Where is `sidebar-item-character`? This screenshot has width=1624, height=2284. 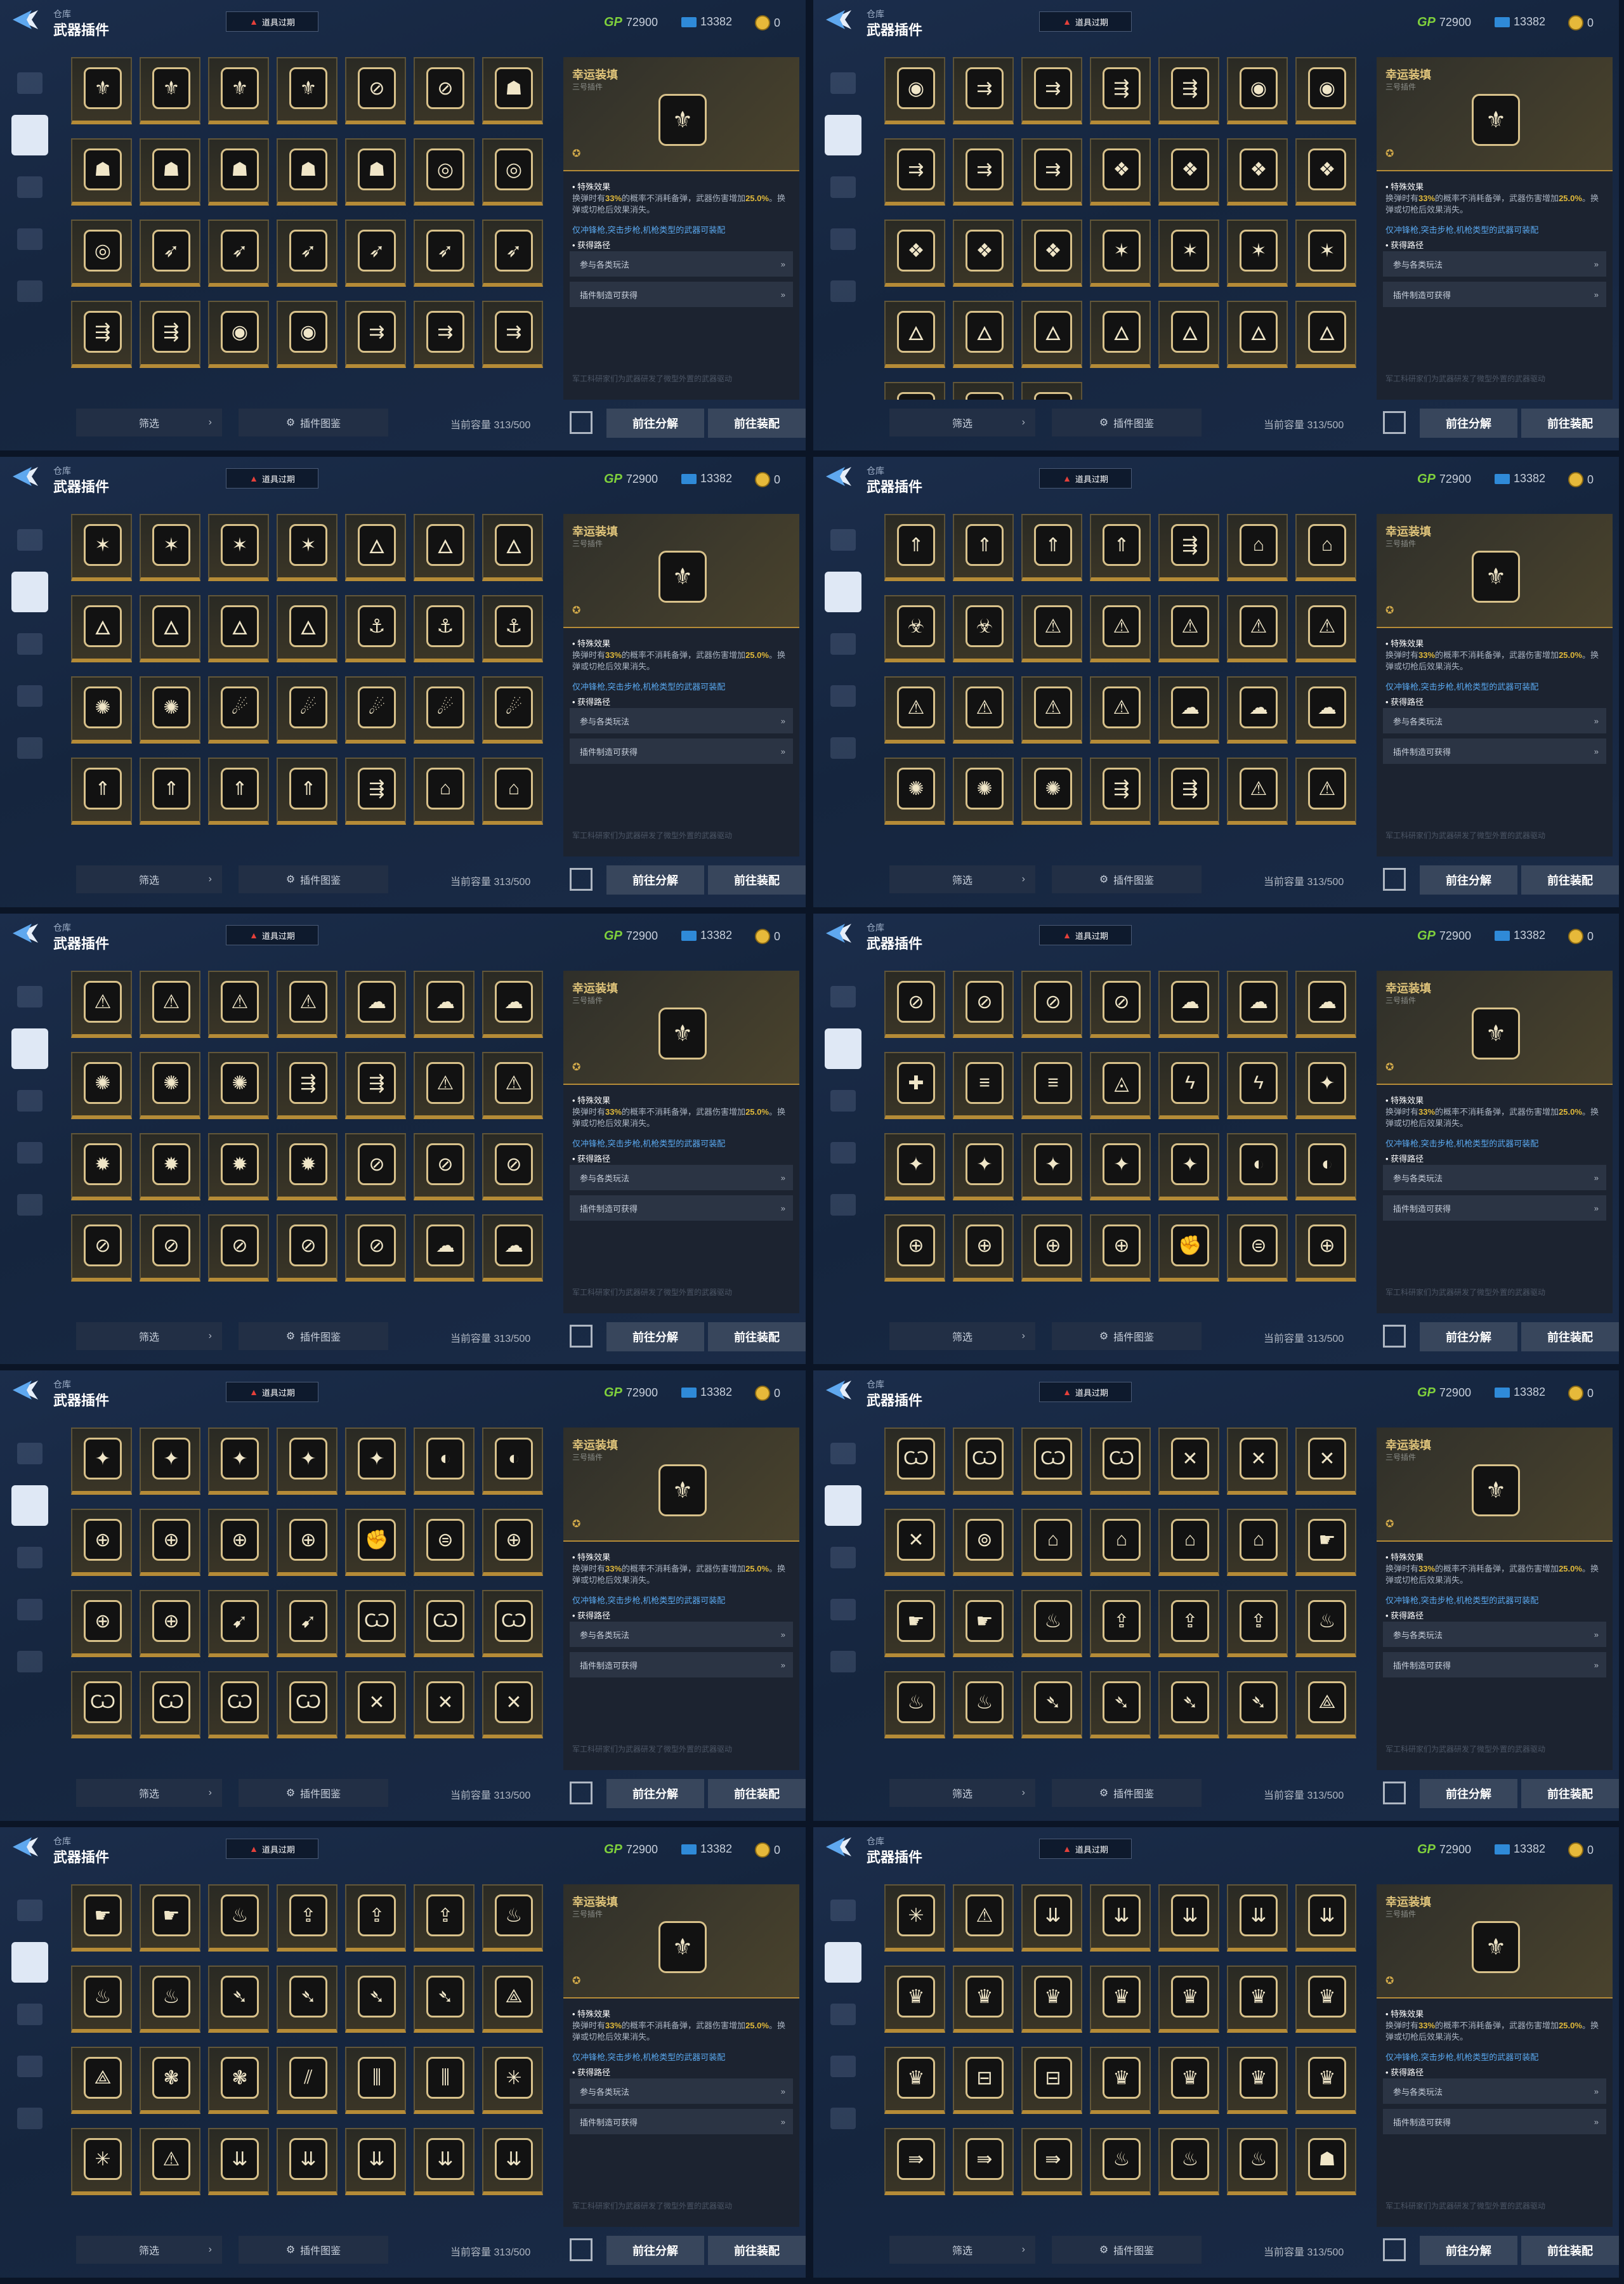
sidebar-item-character is located at coordinates (843, 1662).